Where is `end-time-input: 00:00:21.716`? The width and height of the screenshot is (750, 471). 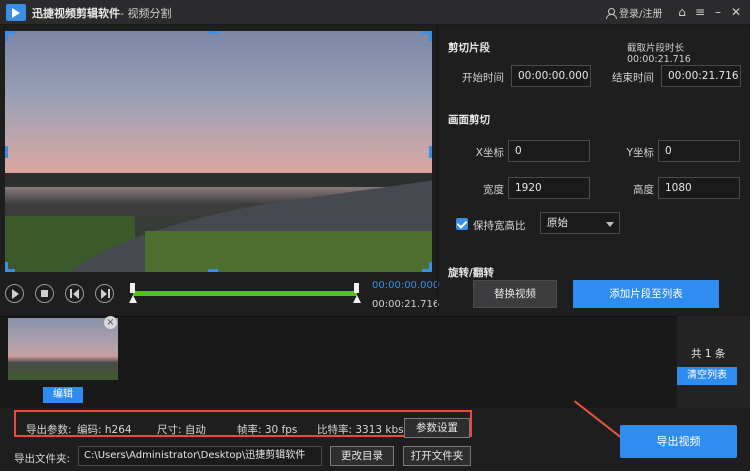 end-time-input: 00:00:21.716 is located at coordinates (701, 76).